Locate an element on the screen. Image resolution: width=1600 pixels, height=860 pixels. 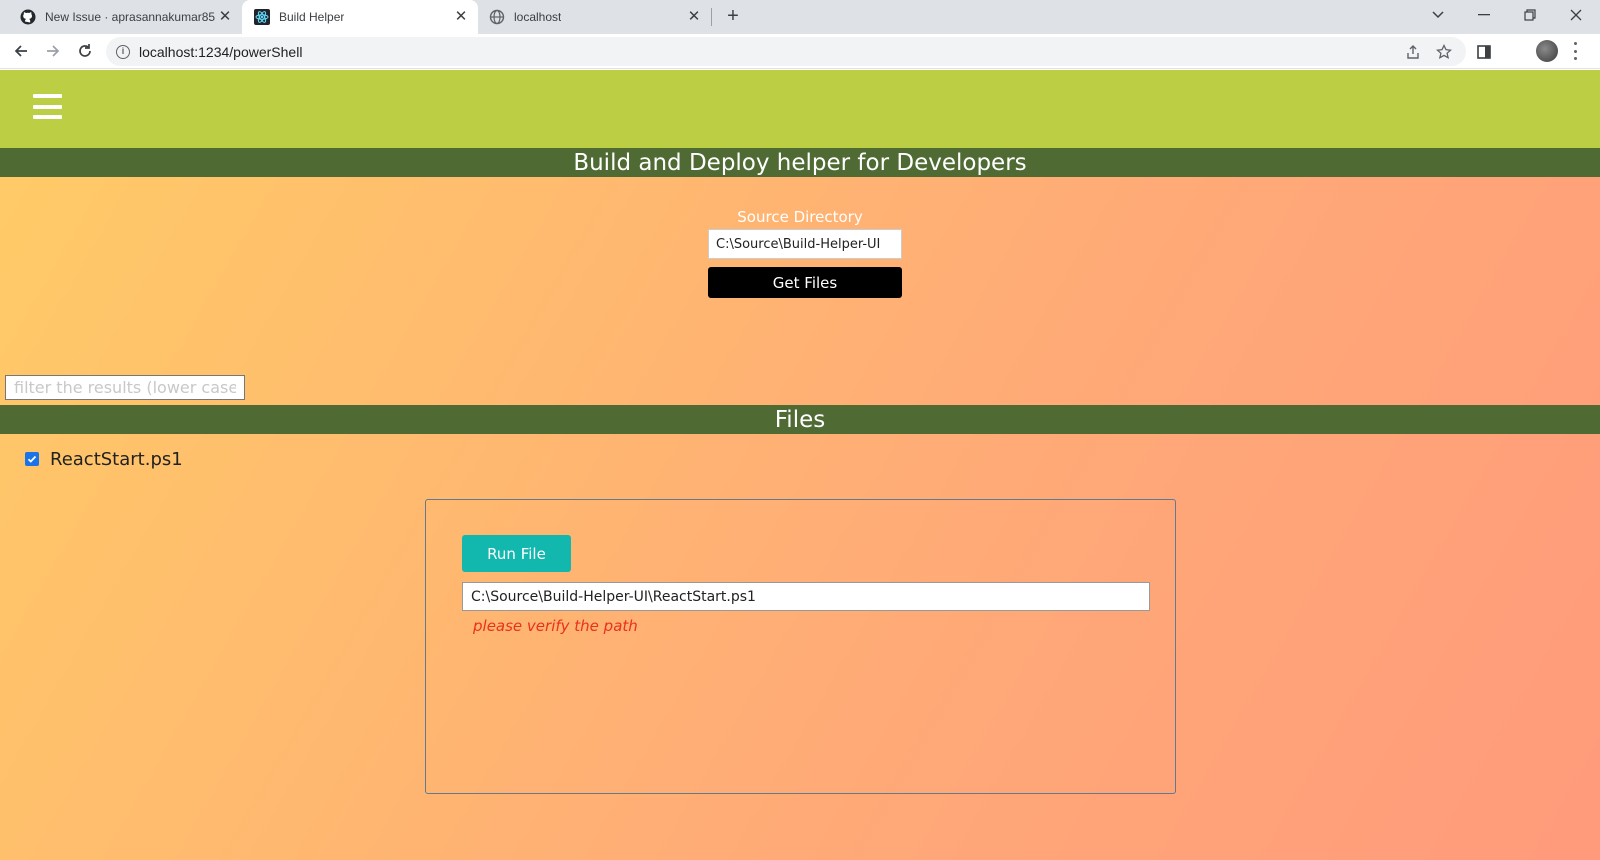
new-tab-icon: + is located at coordinates (733, 16).